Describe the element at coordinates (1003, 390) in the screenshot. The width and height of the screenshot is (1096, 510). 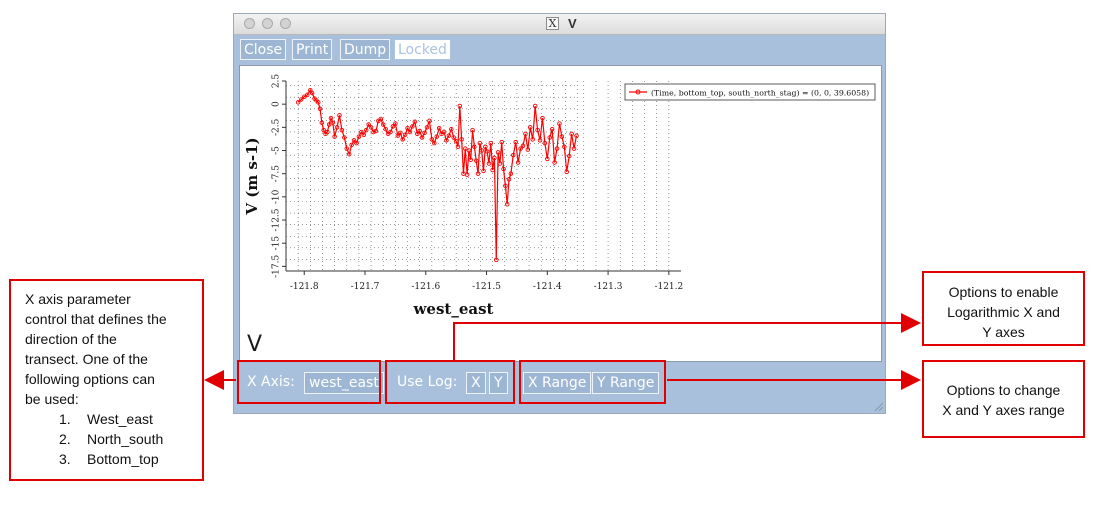
I see `annotation-line: Options to change` at that location.